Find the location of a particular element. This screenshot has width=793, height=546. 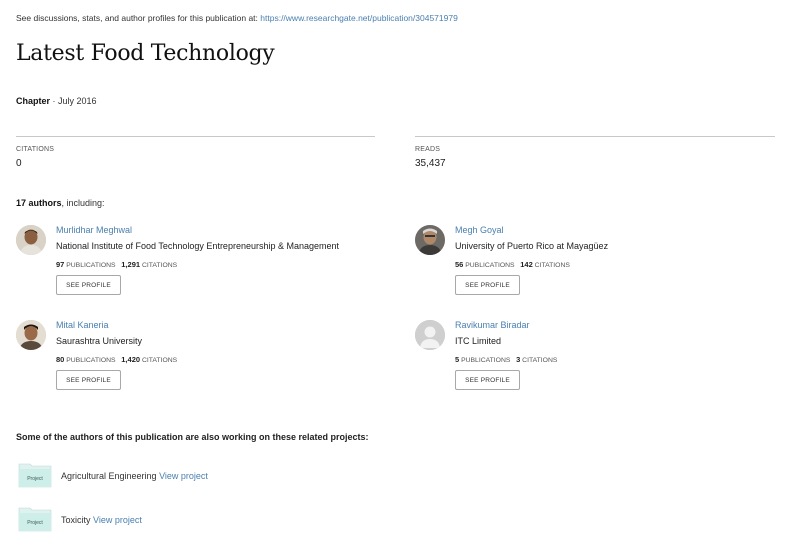

author-stats: 5 PUBLICATIONS 3 CITATIONS is located at coordinates (506, 359).